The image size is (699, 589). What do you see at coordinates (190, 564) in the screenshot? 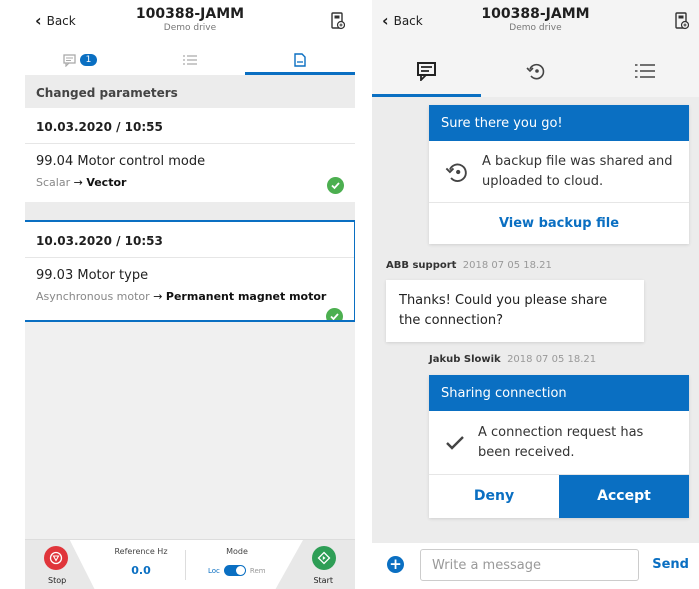
I see `drive-control-bar: Stop Reference Hz 0.0 Mode Loc Rem Start` at bounding box center [190, 564].